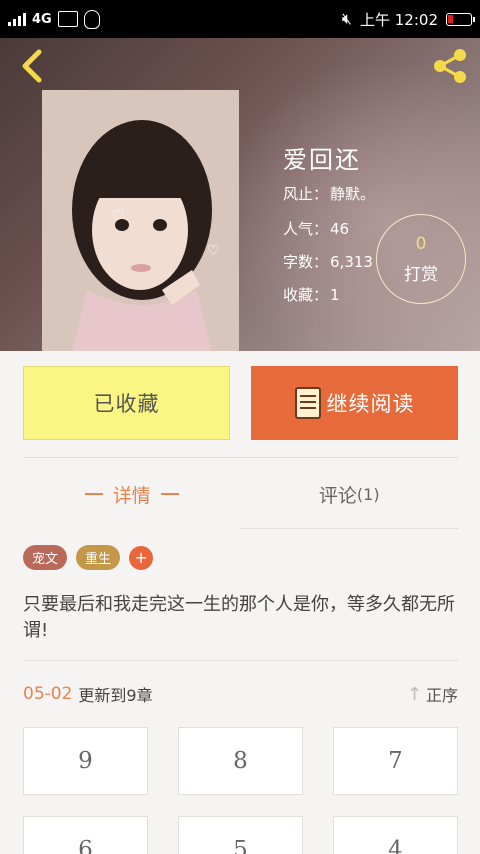 The image size is (480, 854). I want to click on chapter-item: 6, so click(85, 835).